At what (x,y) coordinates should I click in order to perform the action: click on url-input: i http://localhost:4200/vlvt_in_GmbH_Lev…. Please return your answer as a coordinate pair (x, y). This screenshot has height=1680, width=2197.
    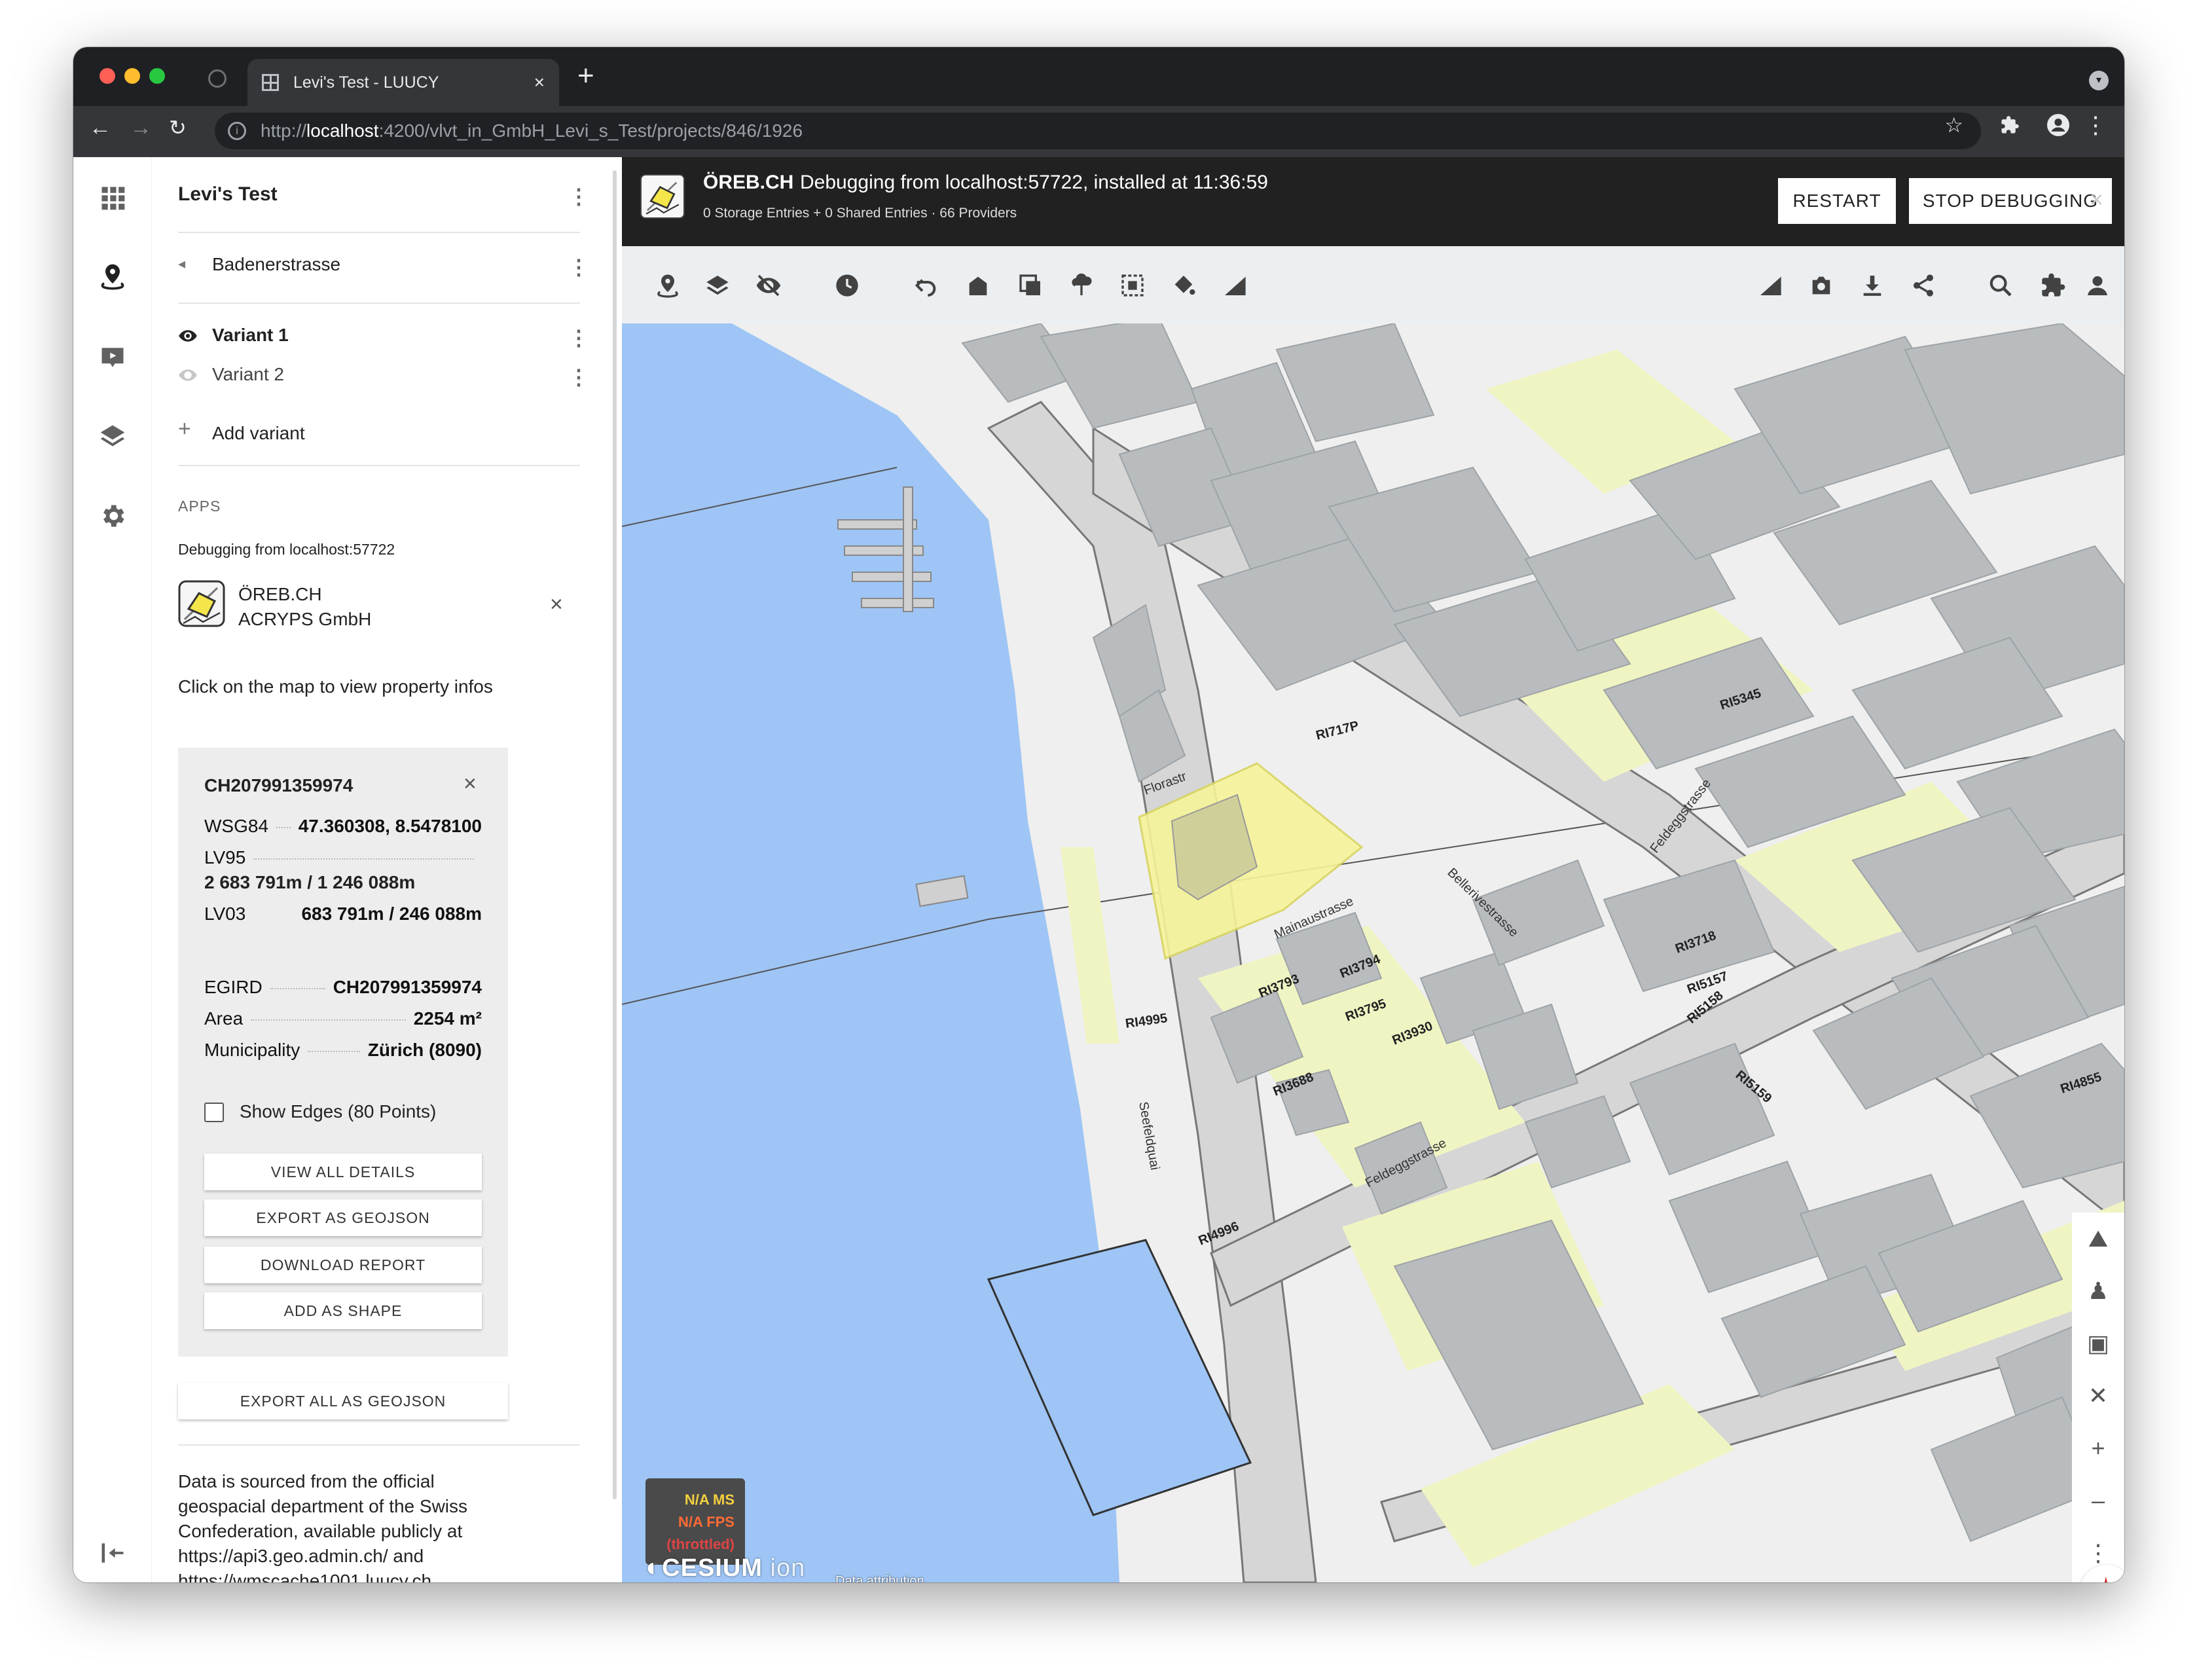
    Looking at the image, I should click on (1098, 131).